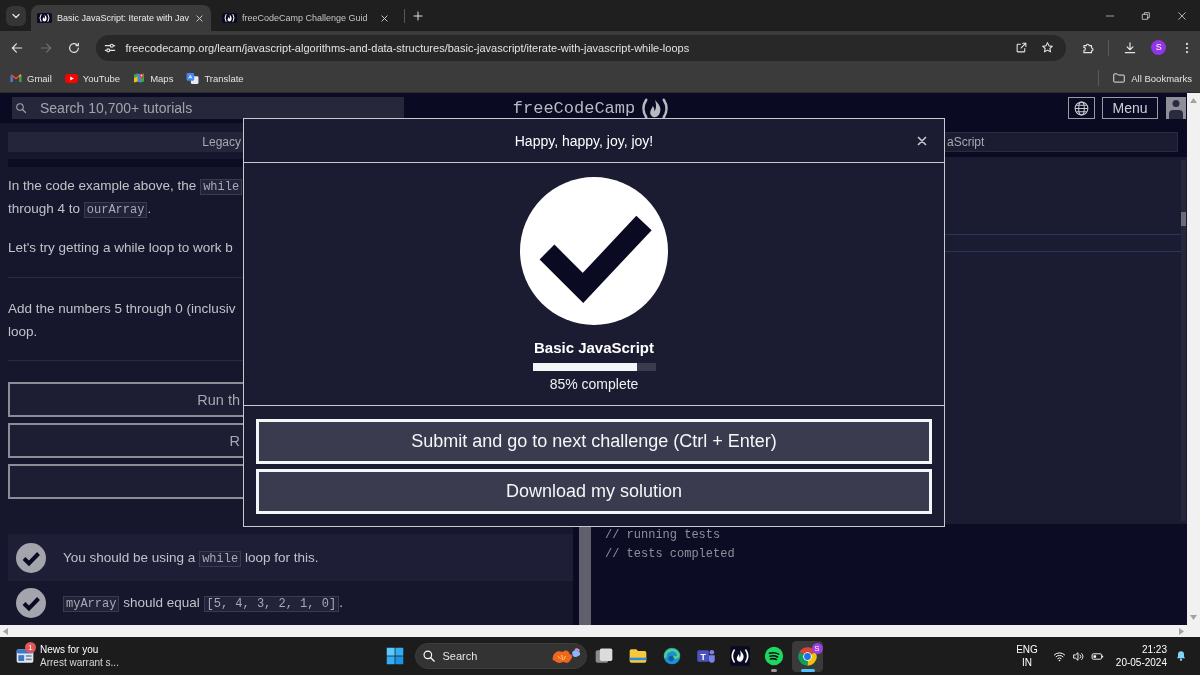  I want to click on action-button: Run th, so click(125, 399).